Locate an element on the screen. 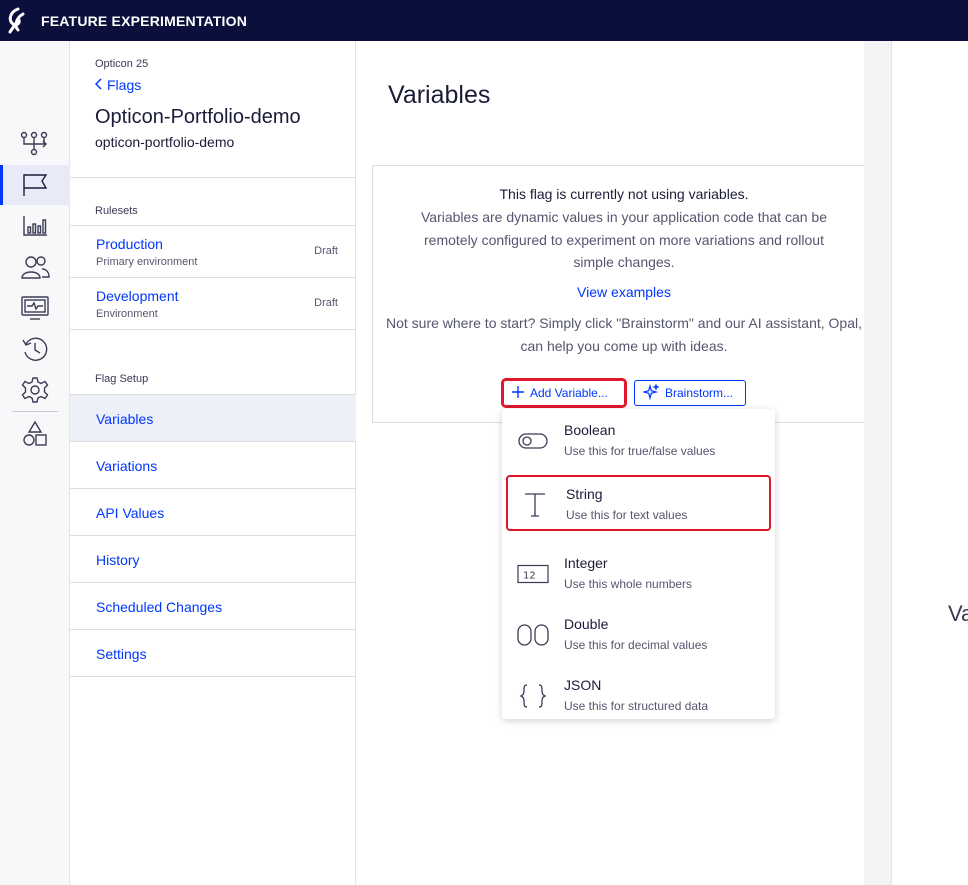 The width and height of the screenshot is (968, 885). audiences-icon is located at coordinates (35, 267).